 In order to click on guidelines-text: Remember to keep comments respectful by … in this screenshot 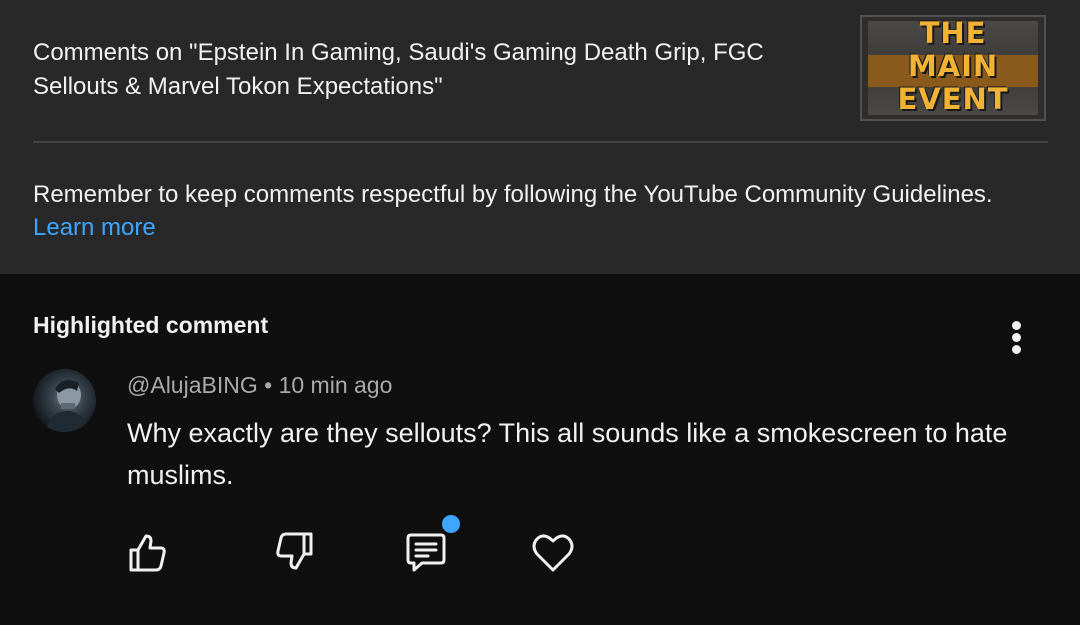, I will do `click(513, 194)`.